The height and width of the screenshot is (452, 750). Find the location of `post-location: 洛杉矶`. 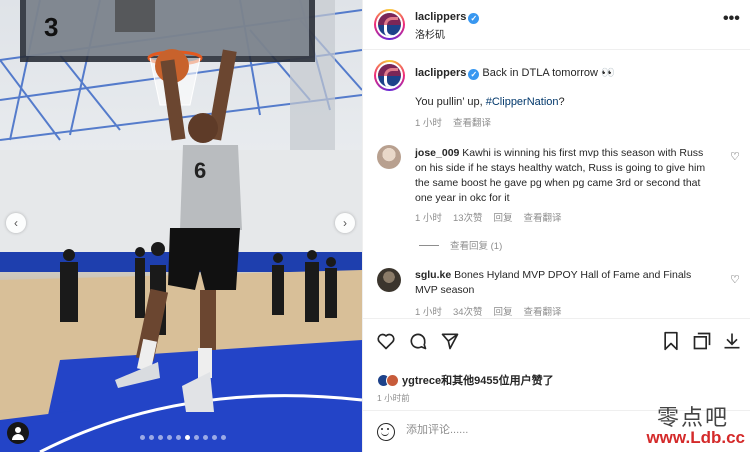

post-location: 洛杉矶 is located at coordinates (430, 33).